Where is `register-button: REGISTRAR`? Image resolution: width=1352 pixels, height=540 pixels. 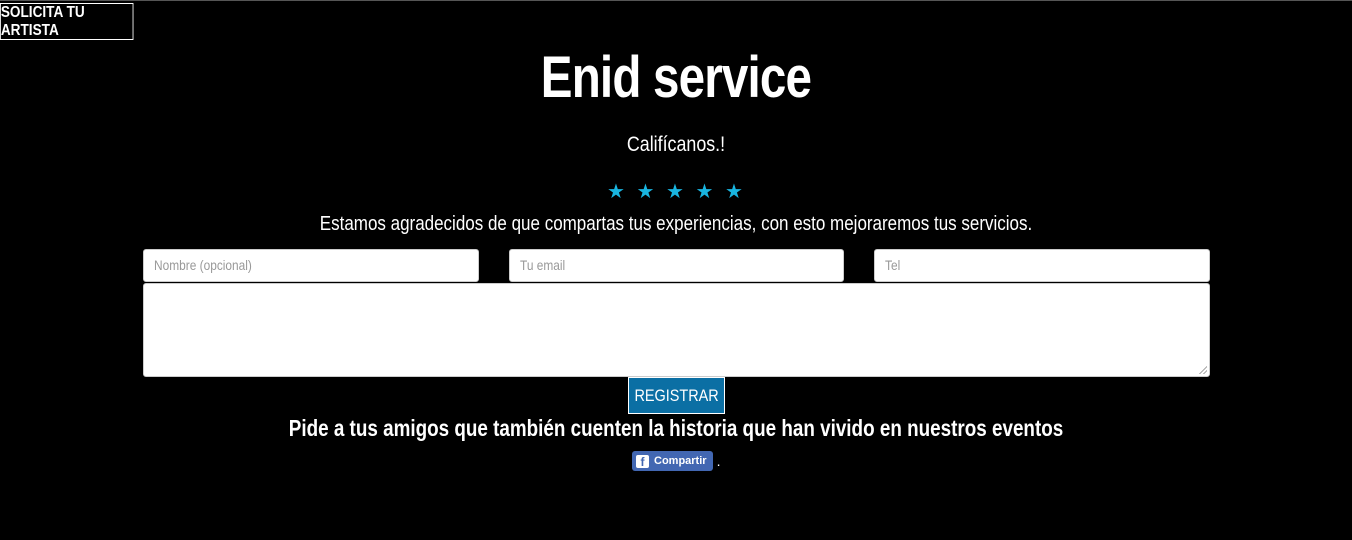 register-button: REGISTRAR is located at coordinates (676, 395).